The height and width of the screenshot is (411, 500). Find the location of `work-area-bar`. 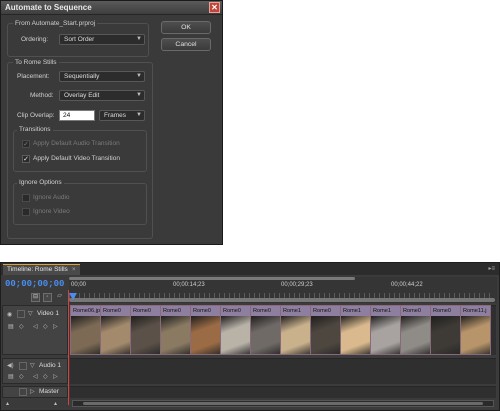

work-area-bar is located at coordinates (282, 300).